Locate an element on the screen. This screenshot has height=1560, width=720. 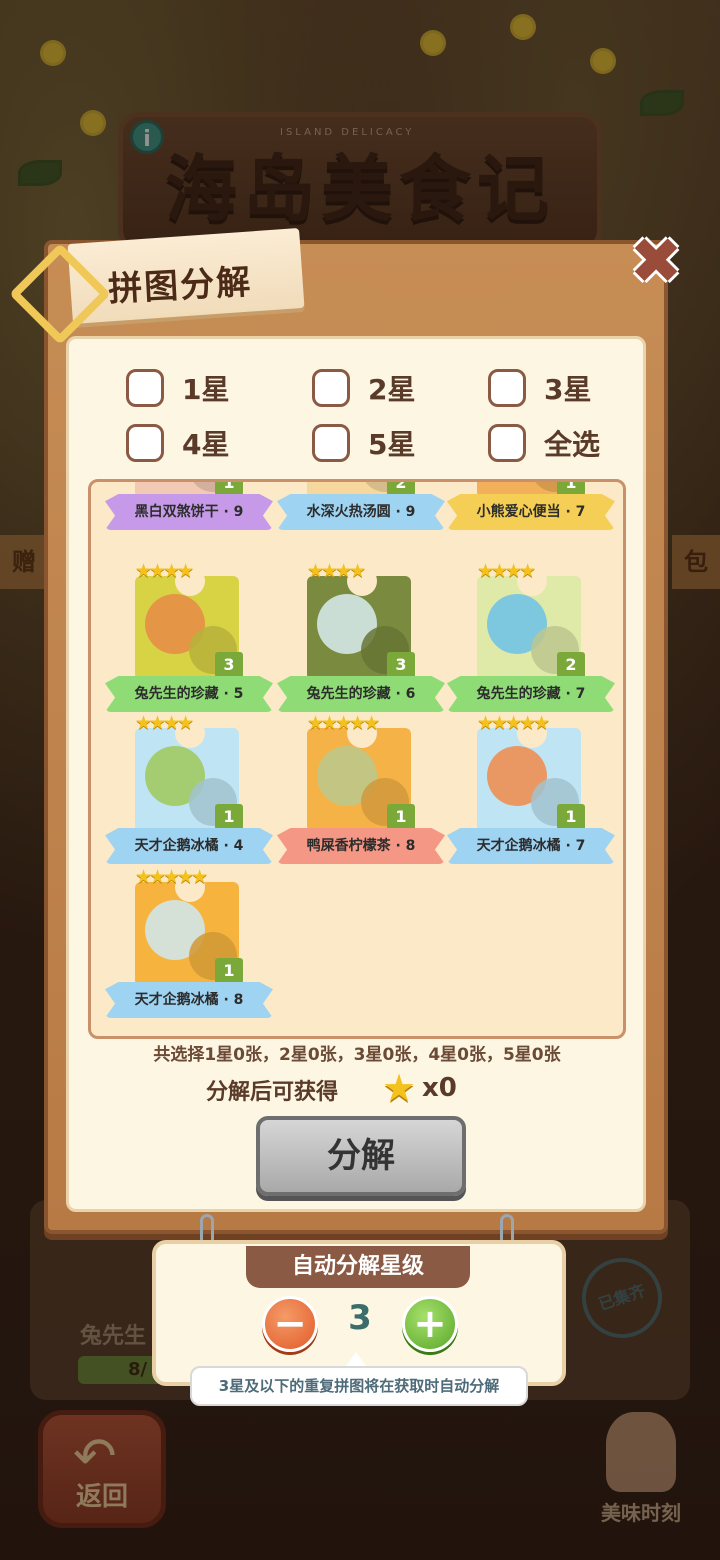
filter-label: 3星 is located at coordinates (568, 389).